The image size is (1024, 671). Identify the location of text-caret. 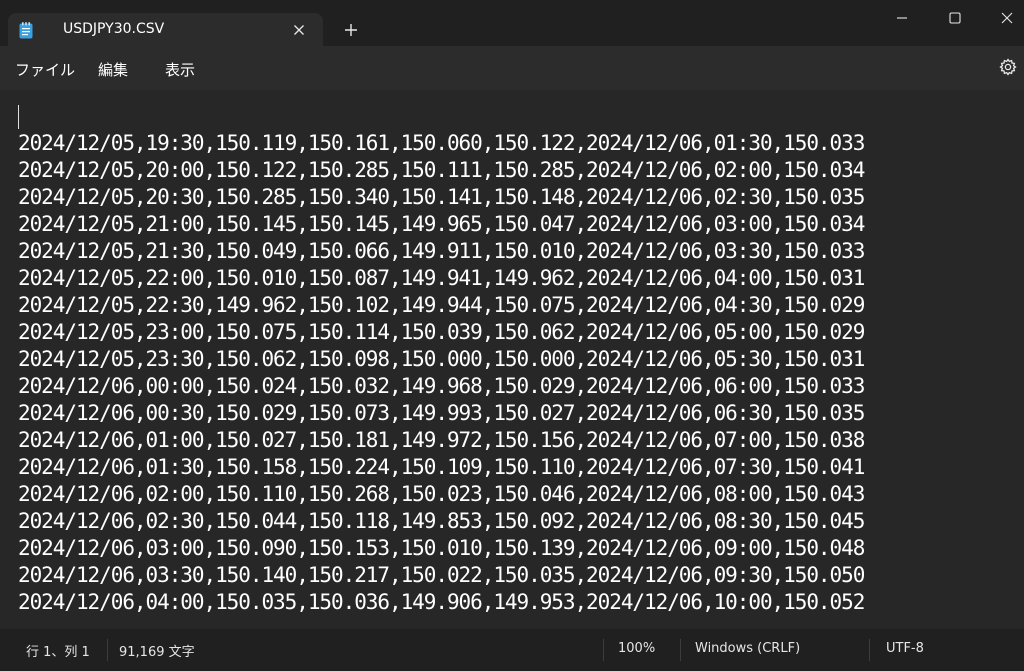
(18, 117).